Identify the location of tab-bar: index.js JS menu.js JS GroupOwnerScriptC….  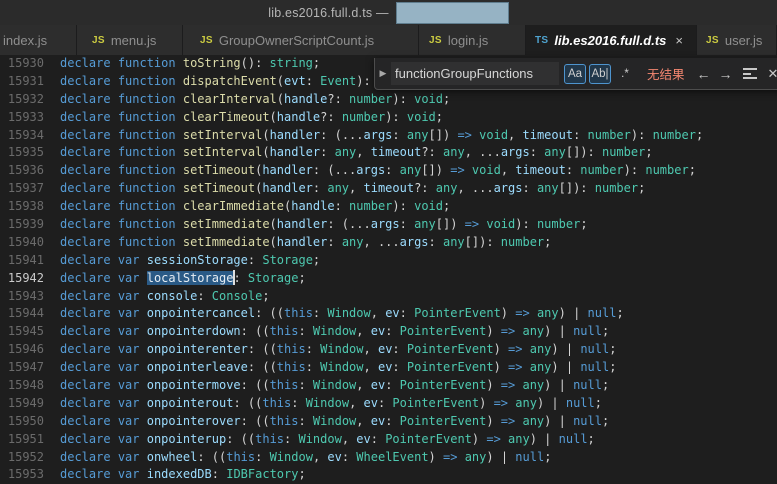
(388, 40).